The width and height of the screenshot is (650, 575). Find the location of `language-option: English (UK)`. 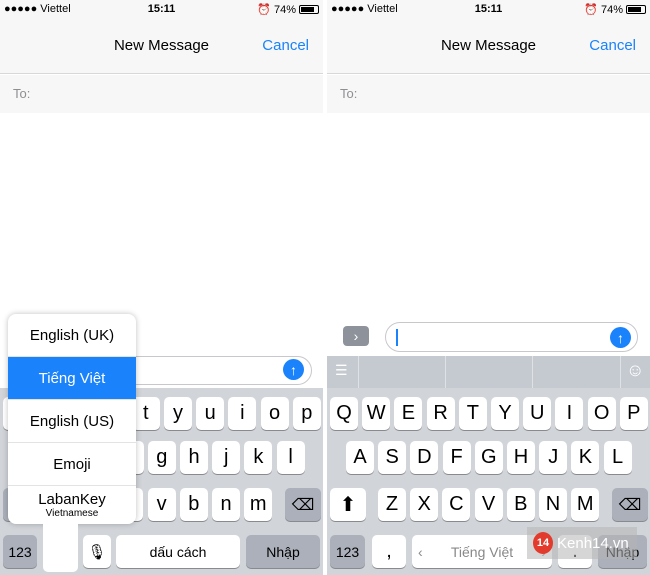

language-option: English (UK) is located at coordinates (72, 335).